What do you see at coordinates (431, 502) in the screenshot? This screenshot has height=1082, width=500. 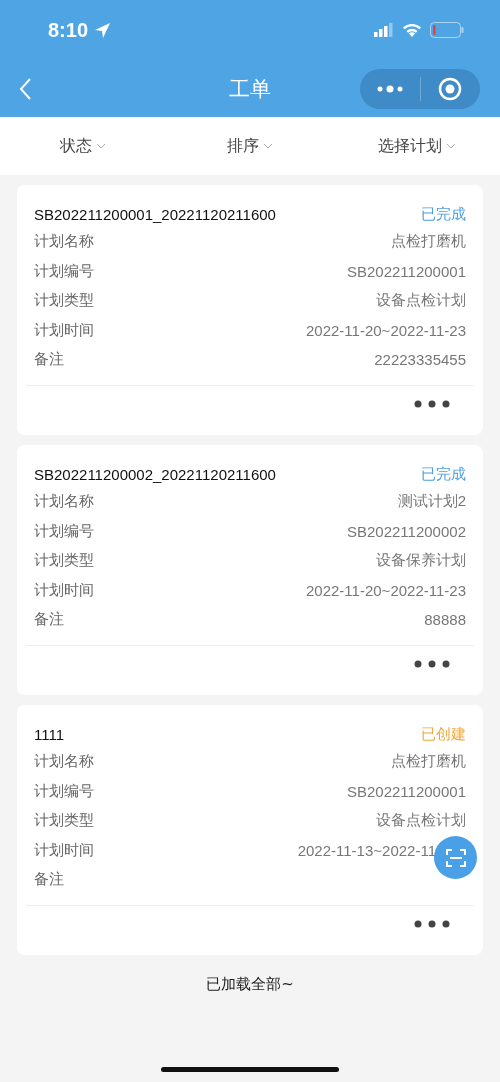 I see `field-value: 测试计划2` at bounding box center [431, 502].